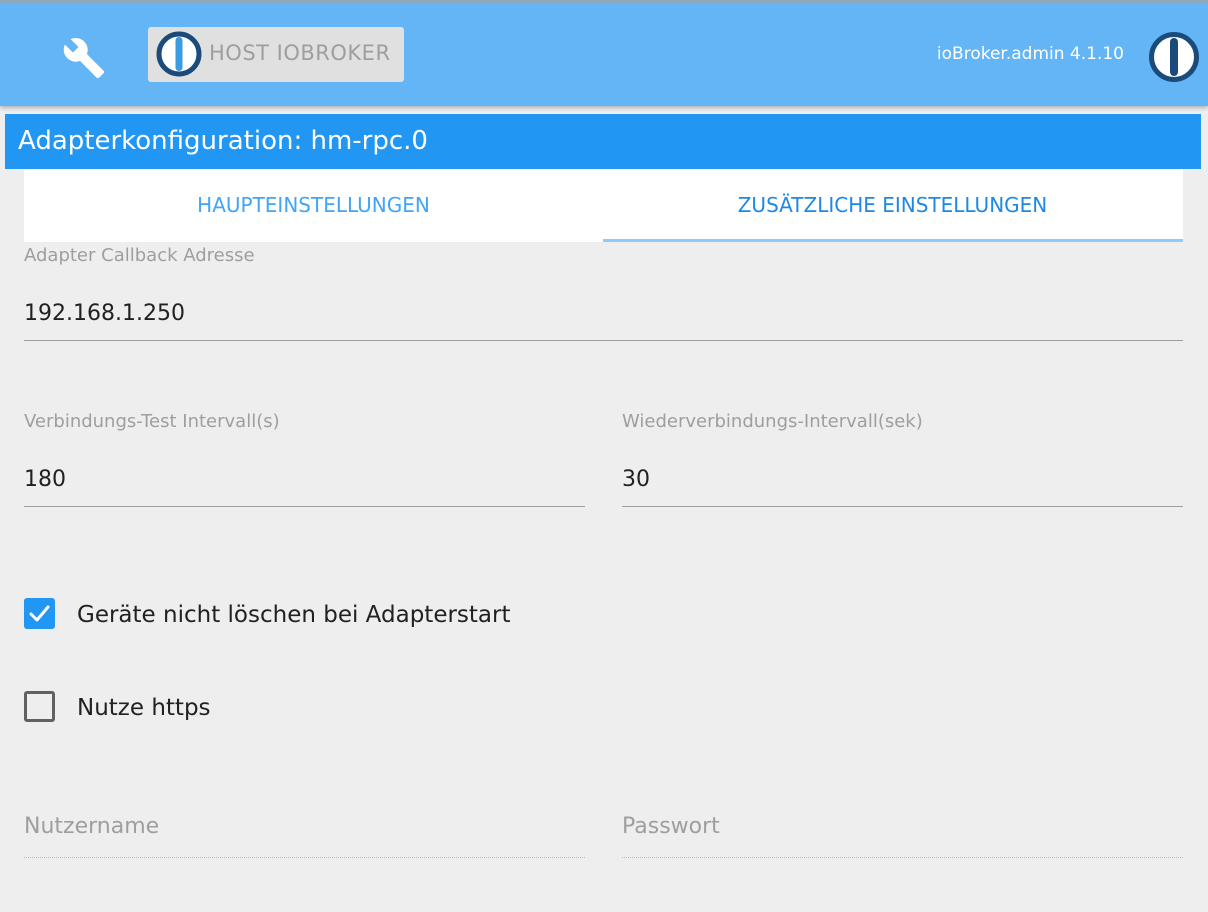 The height and width of the screenshot is (912, 1208). Describe the element at coordinates (304, 827) in the screenshot. I see `username-input` at that location.